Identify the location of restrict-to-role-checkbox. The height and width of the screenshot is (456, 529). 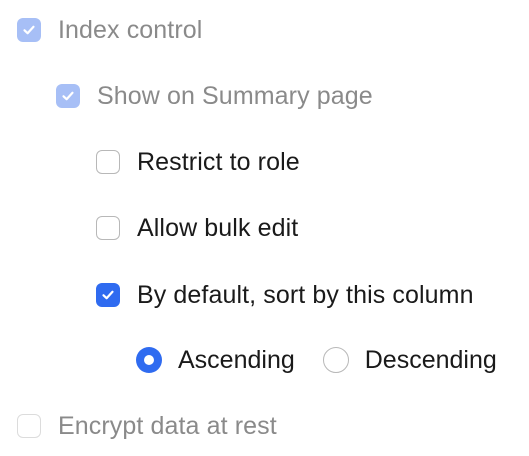
(108, 162).